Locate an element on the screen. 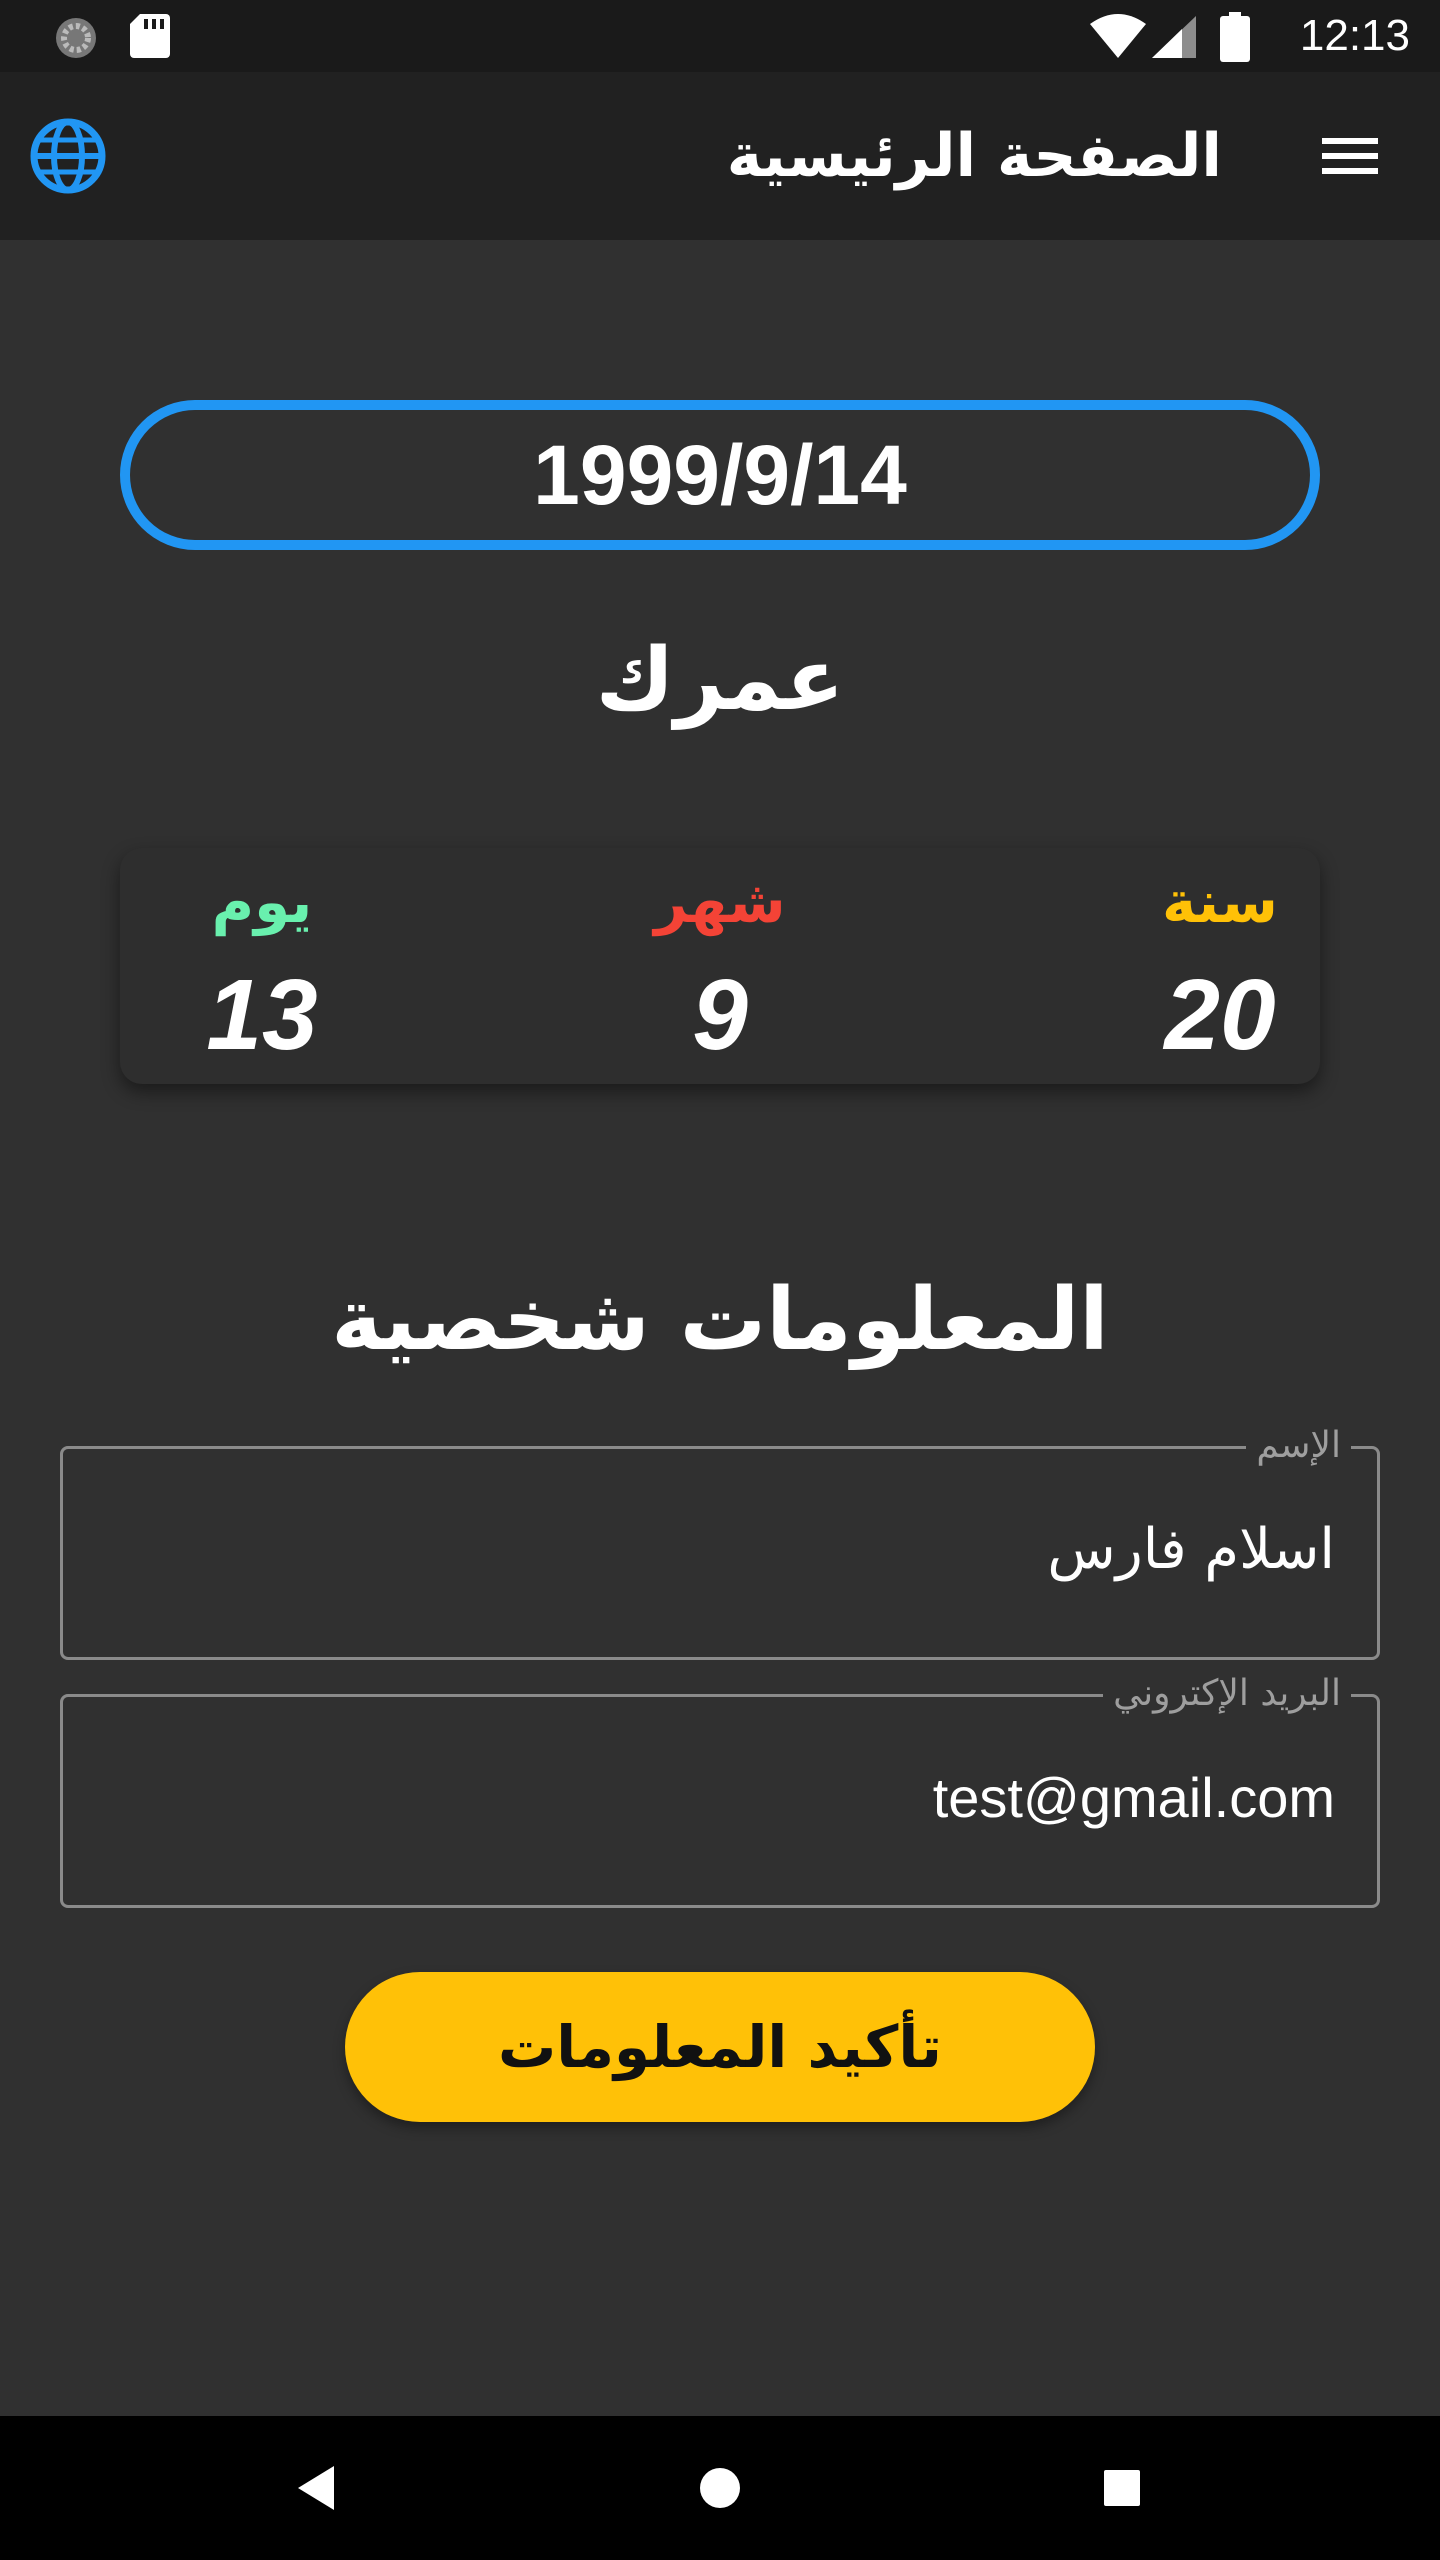 The width and height of the screenshot is (1440, 2560). app-bar: الصفحة الرئيسية is located at coordinates (720, 156).